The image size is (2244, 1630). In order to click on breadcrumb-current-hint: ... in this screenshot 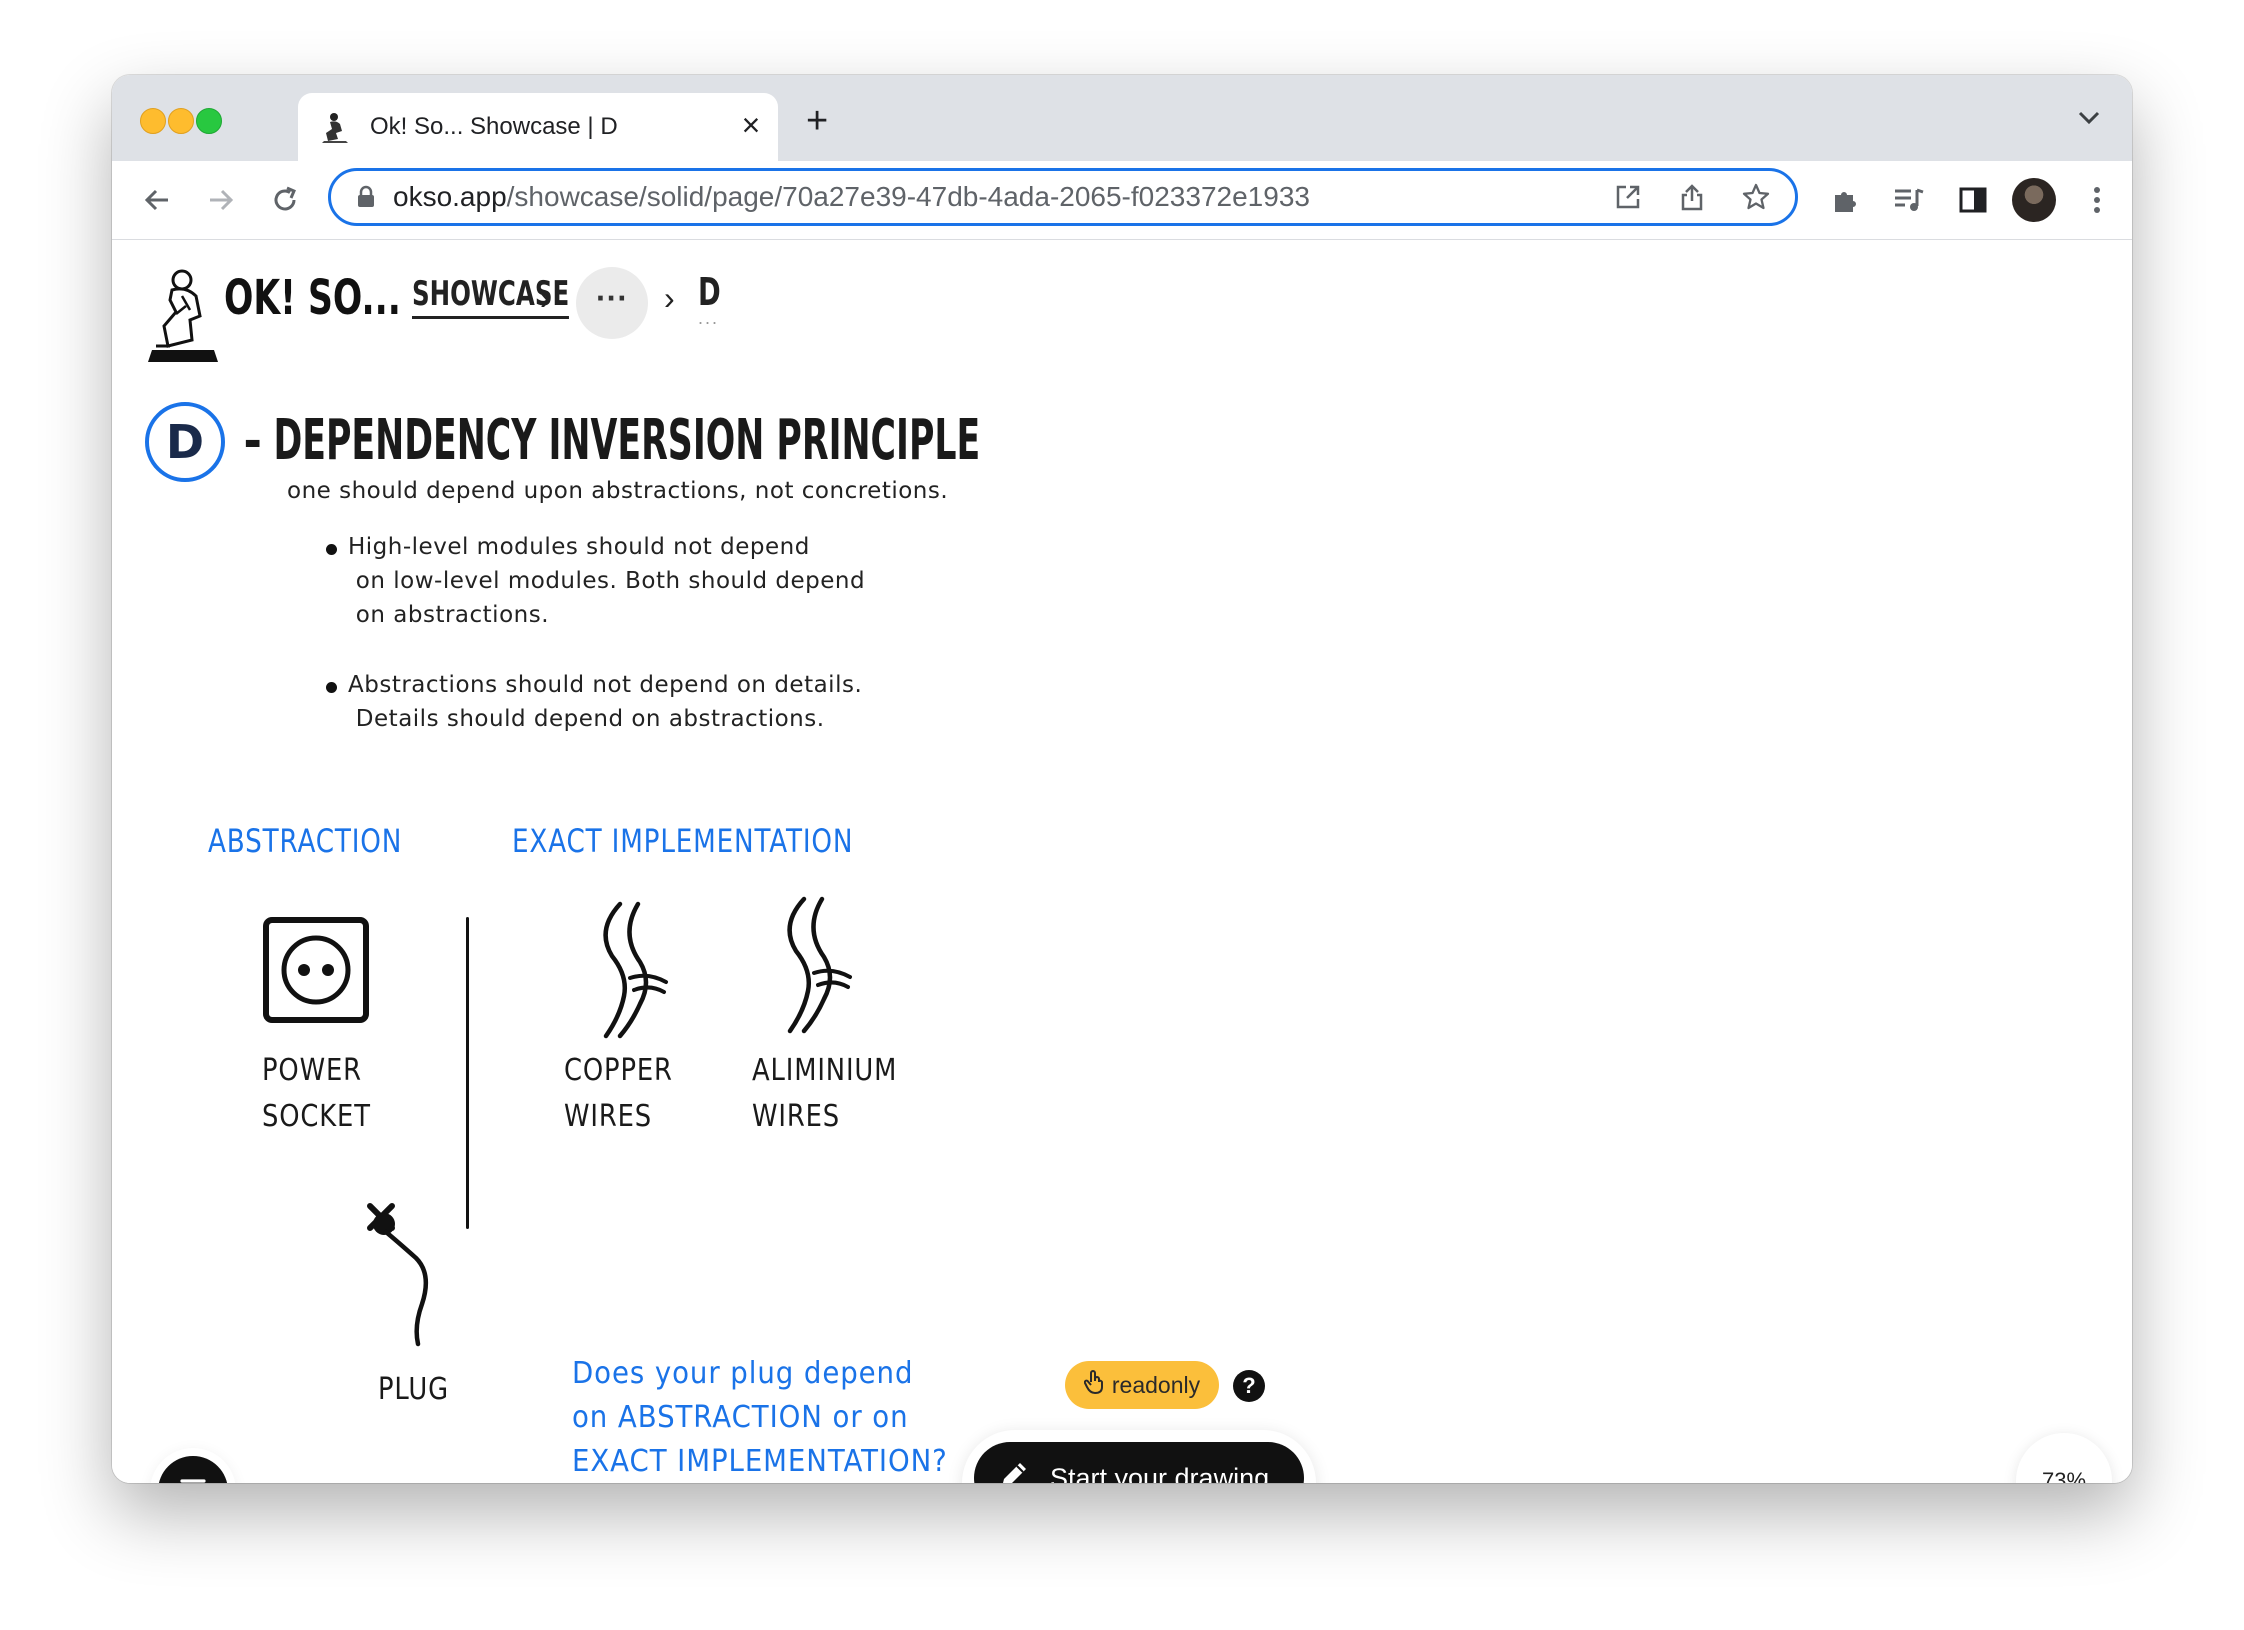, I will do `click(709, 318)`.